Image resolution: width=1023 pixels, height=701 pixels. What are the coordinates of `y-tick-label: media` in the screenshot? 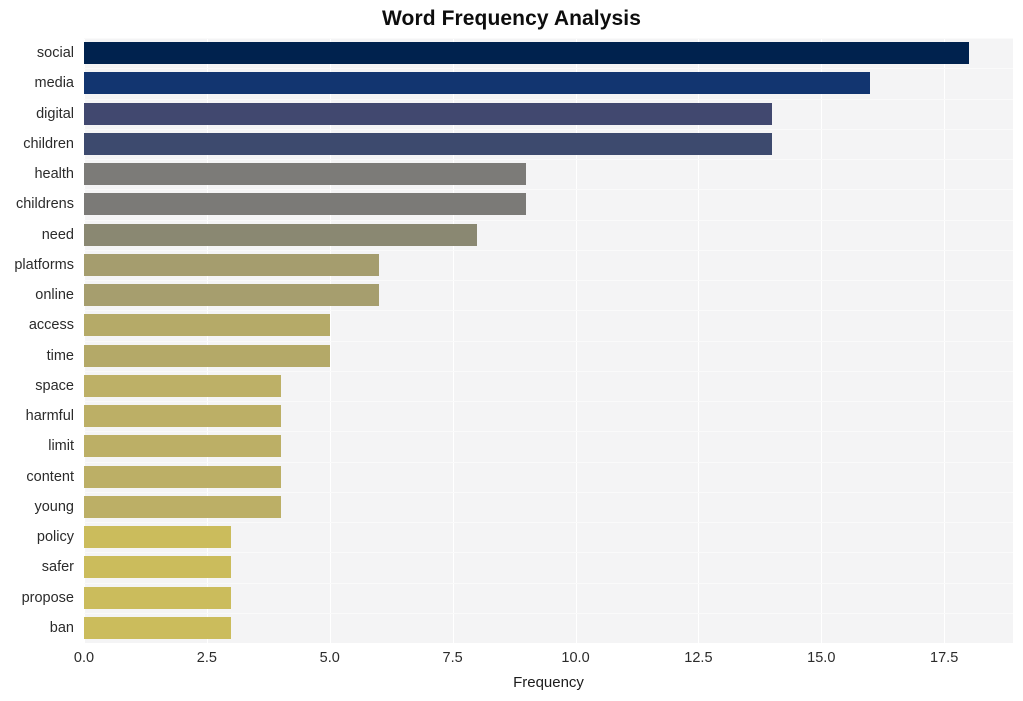 It's located at (54, 83).